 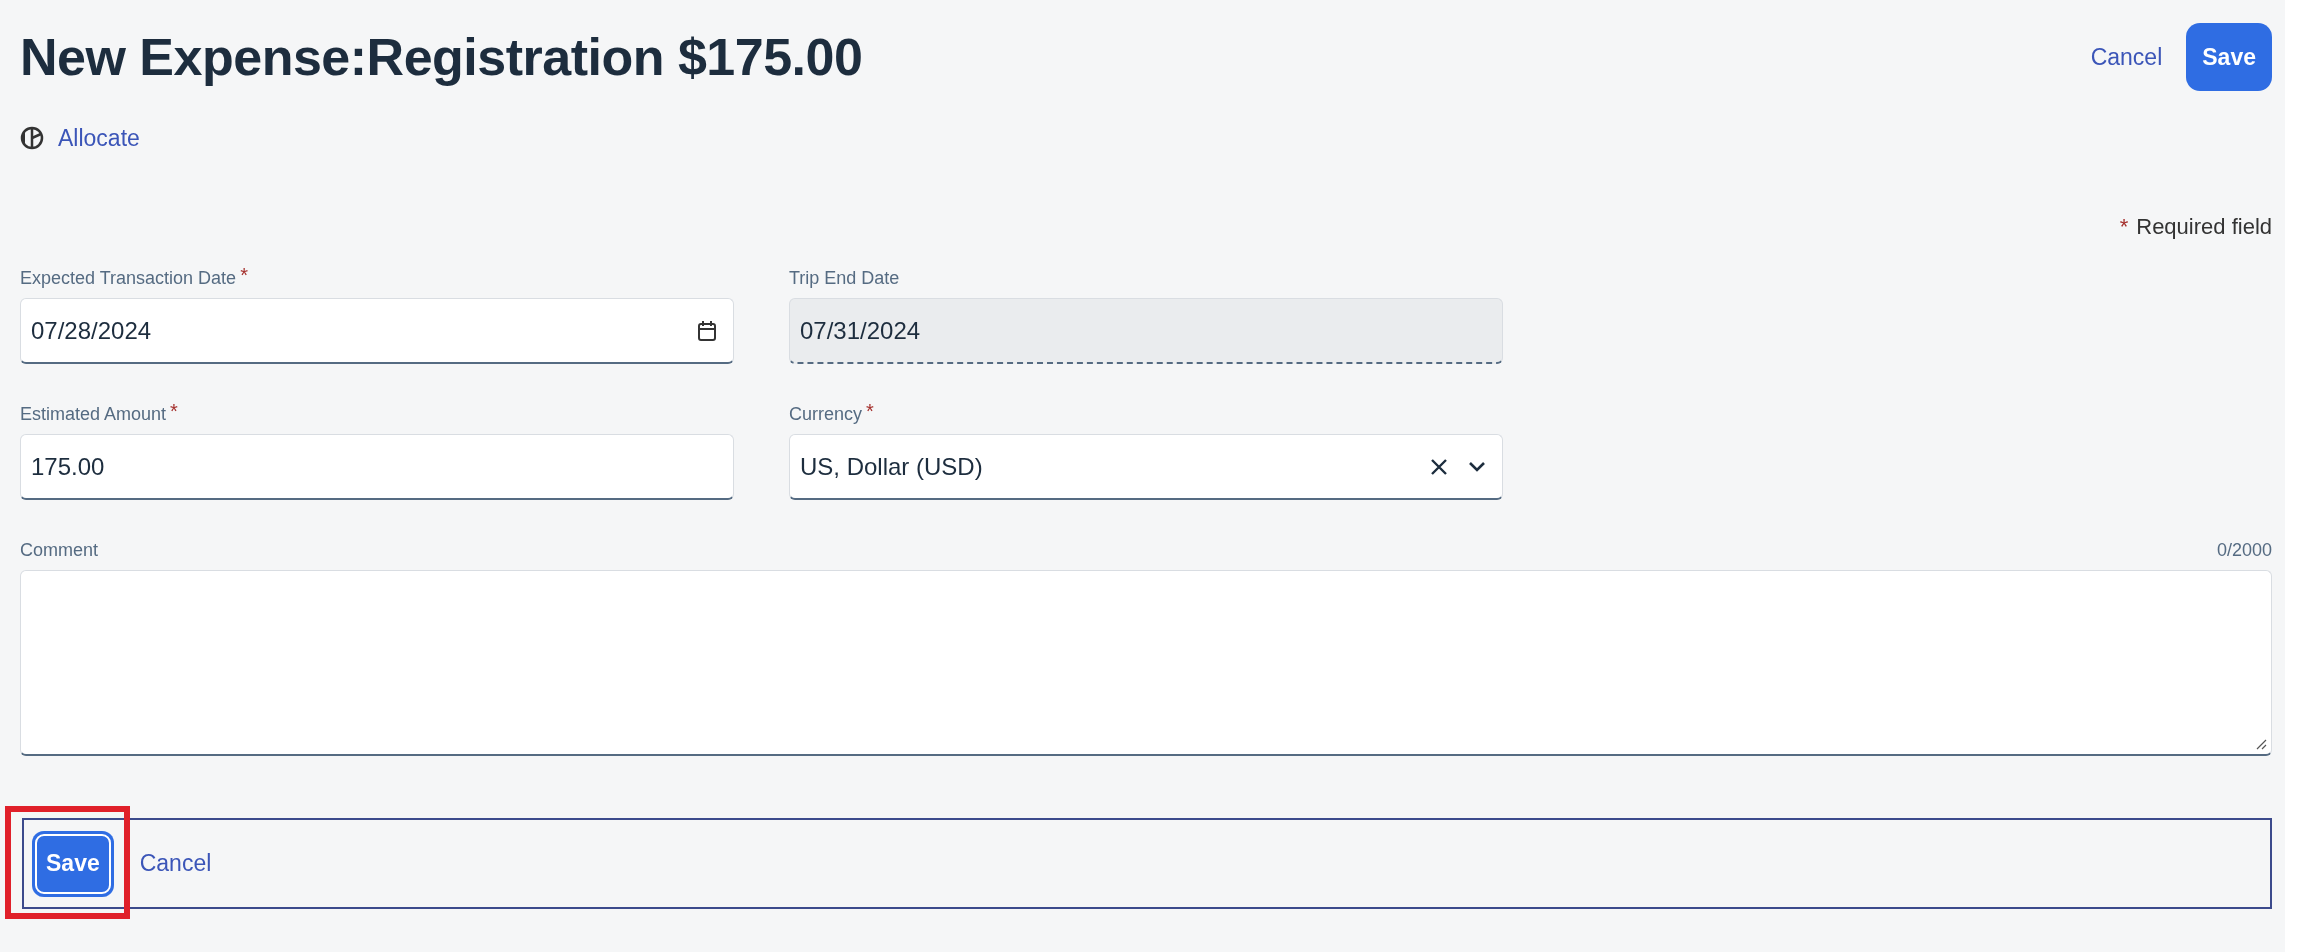 I want to click on pie-chart-icon, so click(x=32, y=138).